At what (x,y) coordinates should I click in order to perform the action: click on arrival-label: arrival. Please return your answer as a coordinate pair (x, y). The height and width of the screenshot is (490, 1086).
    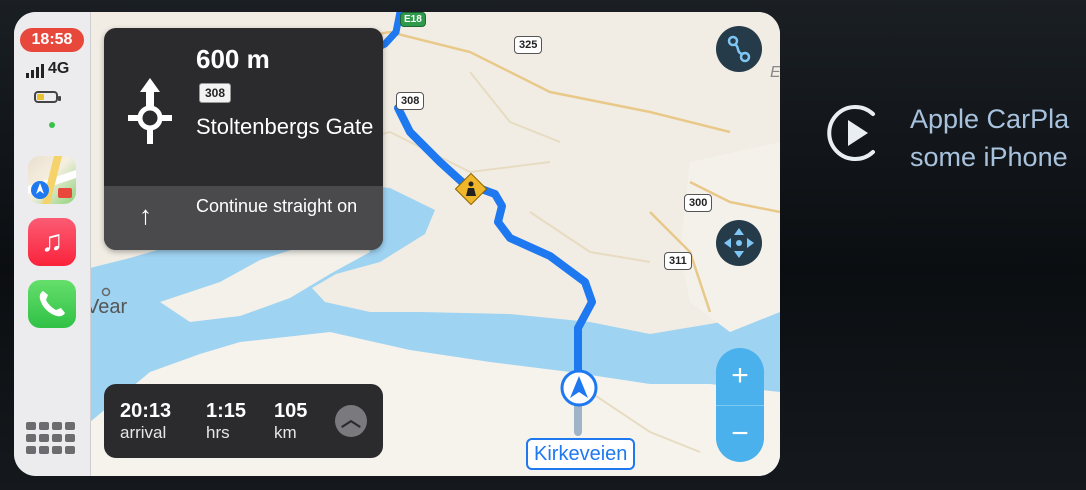
    Looking at the image, I should click on (143, 432).